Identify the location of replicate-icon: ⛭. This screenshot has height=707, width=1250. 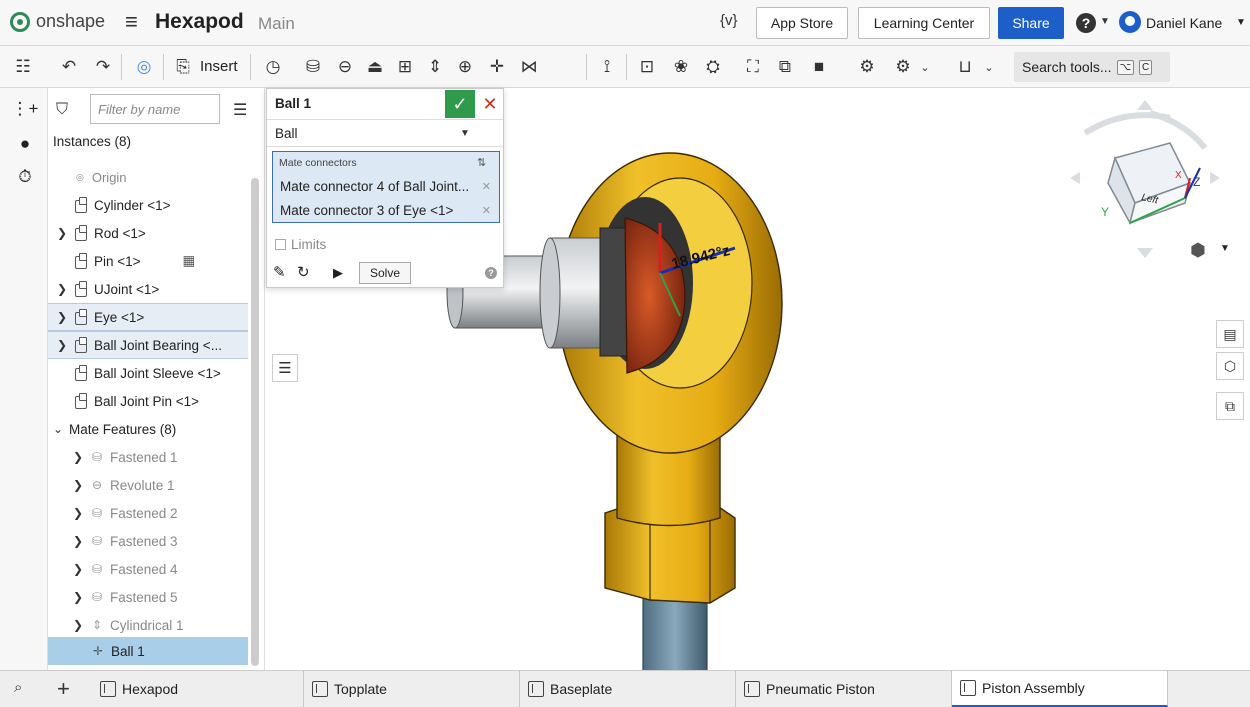
(713, 67).